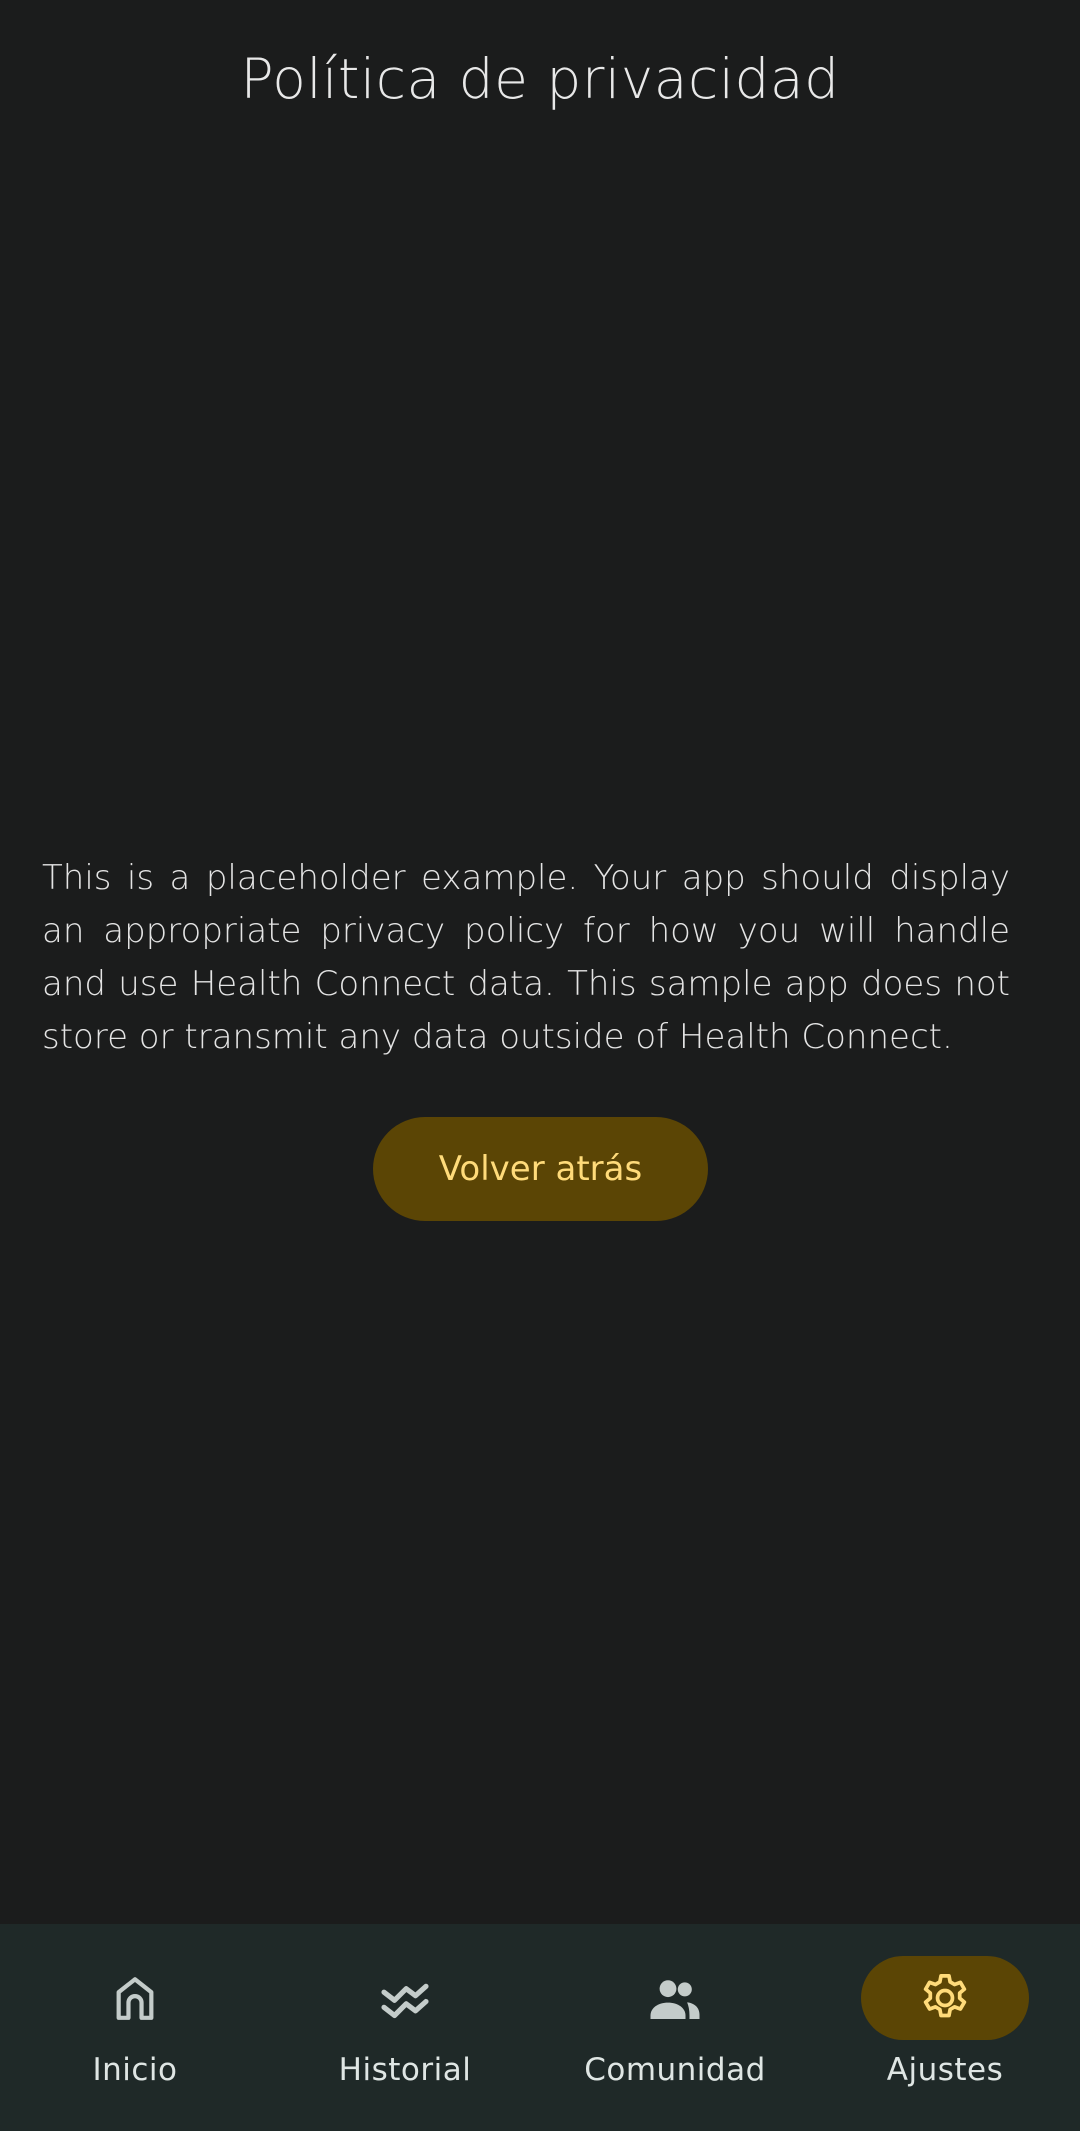 This screenshot has width=1080, height=2131. I want to click on nav-item-inicio: Inicio, so click(135, 2027).